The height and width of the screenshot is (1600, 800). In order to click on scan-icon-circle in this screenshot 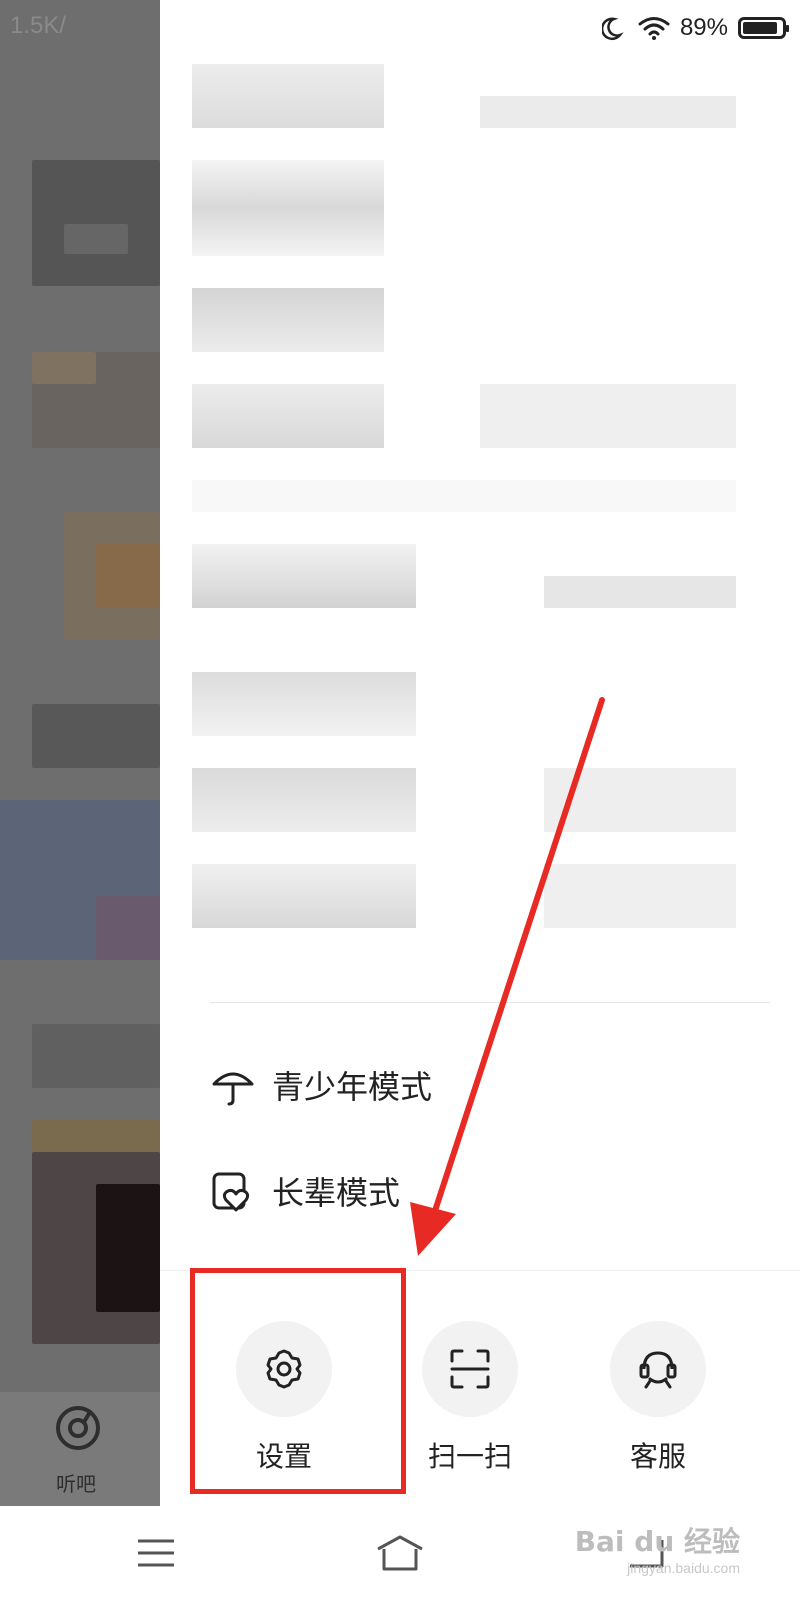, I will do `click(470, 1369)`.